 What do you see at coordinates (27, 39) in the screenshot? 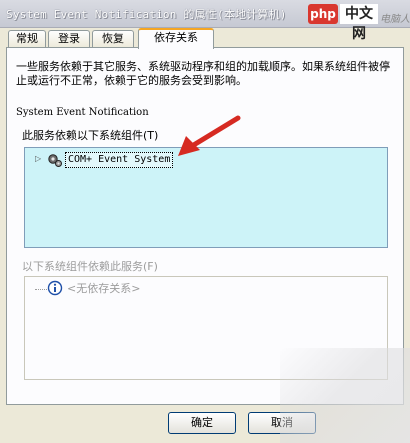
I see `tab-general: 常规` at bounding box center [27, 39].